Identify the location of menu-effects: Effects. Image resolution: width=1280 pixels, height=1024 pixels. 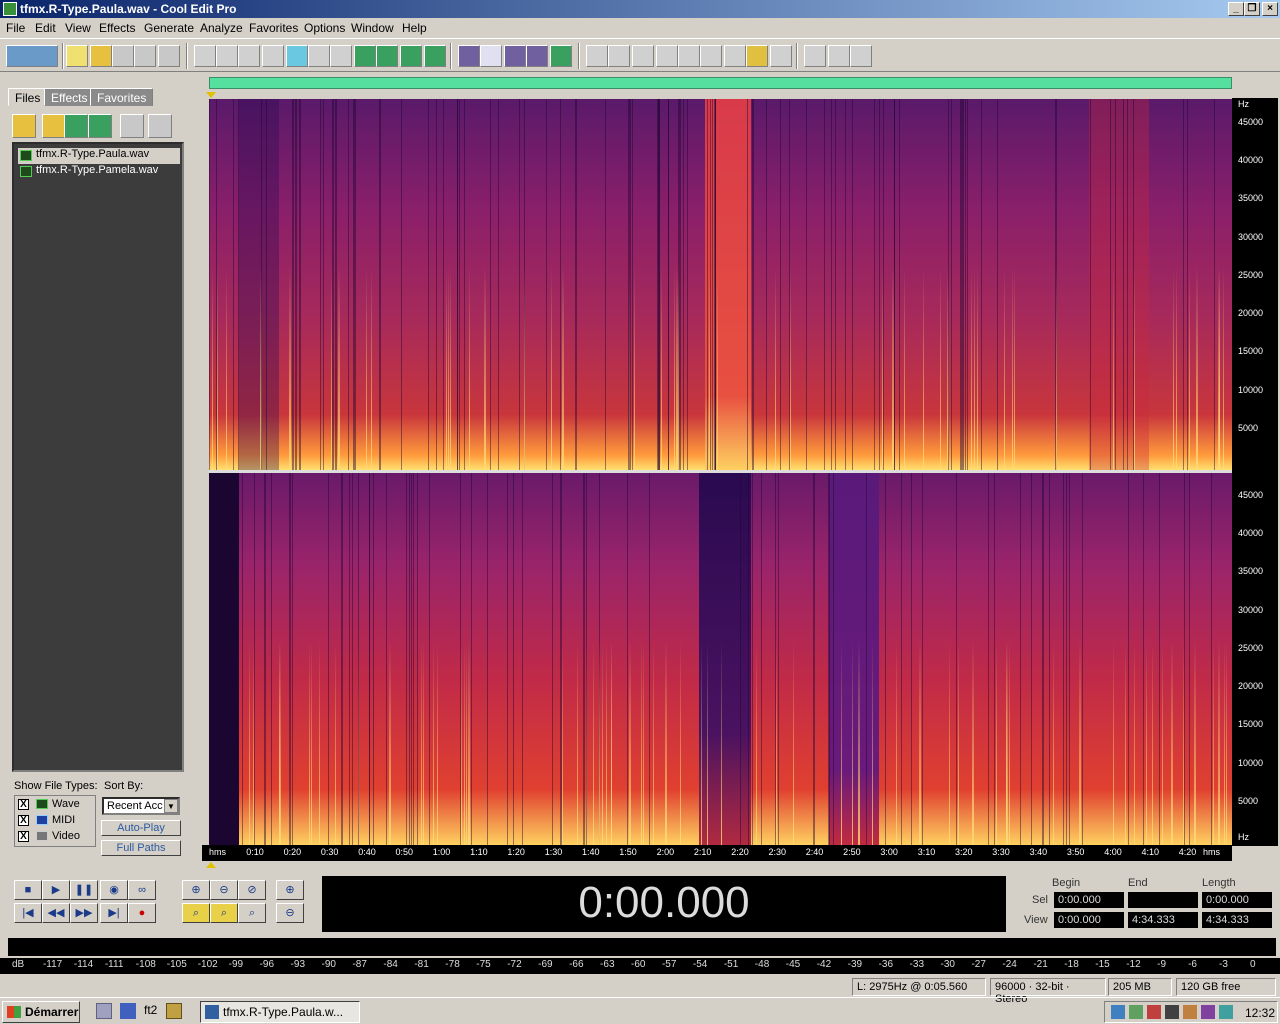
(117, 28).